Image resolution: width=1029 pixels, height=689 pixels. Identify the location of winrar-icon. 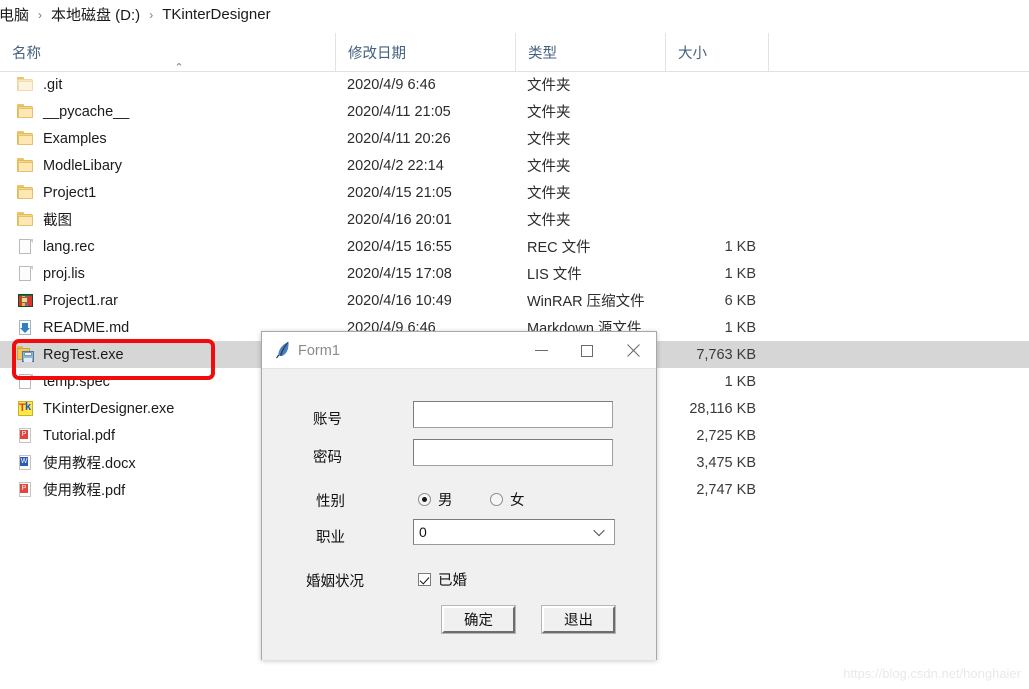
(25, 300).